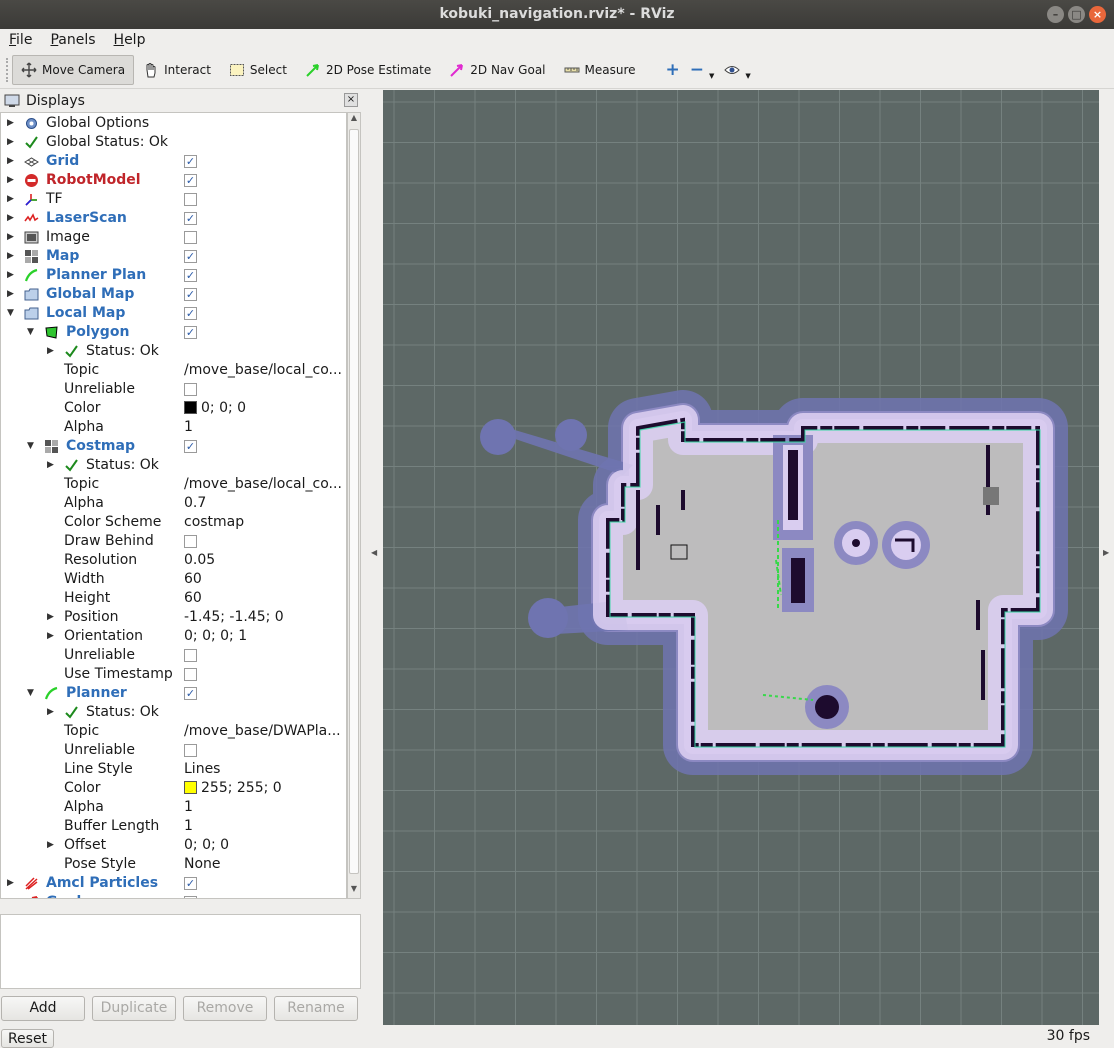 The width and height of the screenshot is (1114, 1048). I want to click on tree-row: ▶ Offset 0; 0; 0, so click(173, 845).